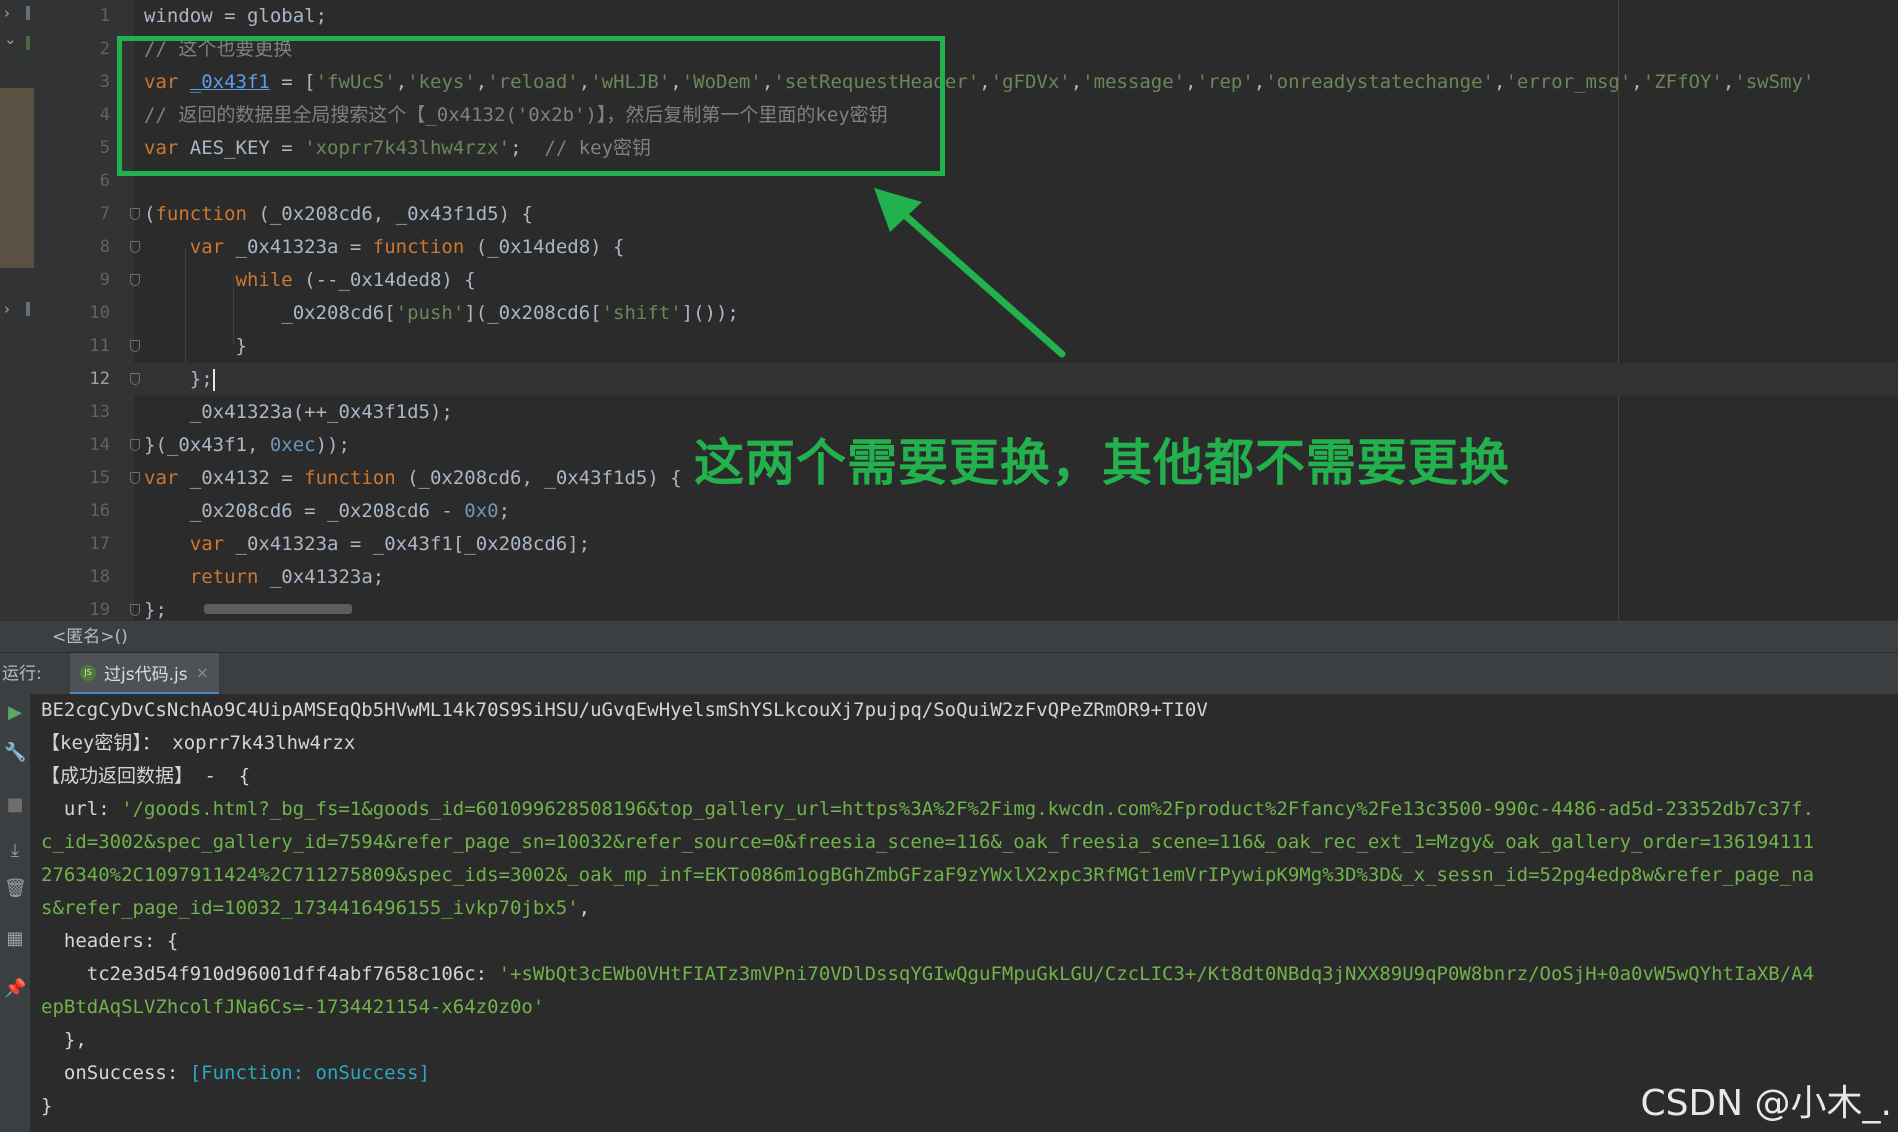 Image resolution: width=1898 pixels, height=1132 pixels. I want to click on stop-icon: ■, so click(15, 805).